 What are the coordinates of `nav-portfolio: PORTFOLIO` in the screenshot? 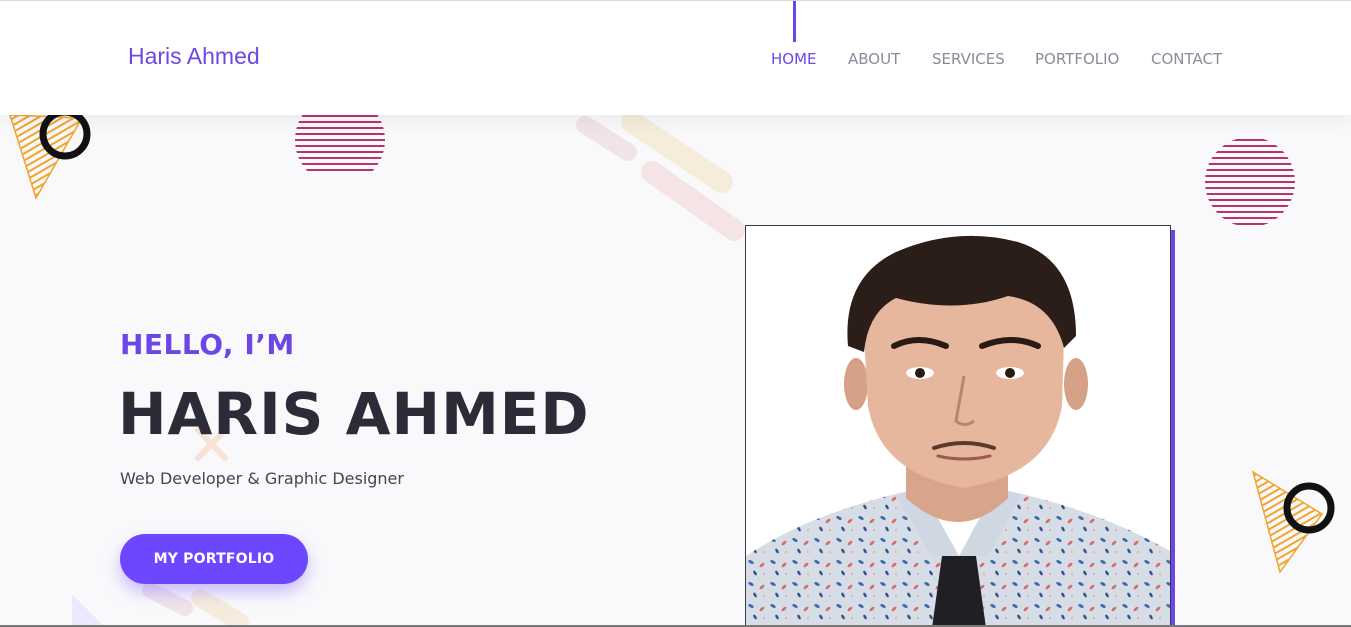 It's located at (1077, 59).